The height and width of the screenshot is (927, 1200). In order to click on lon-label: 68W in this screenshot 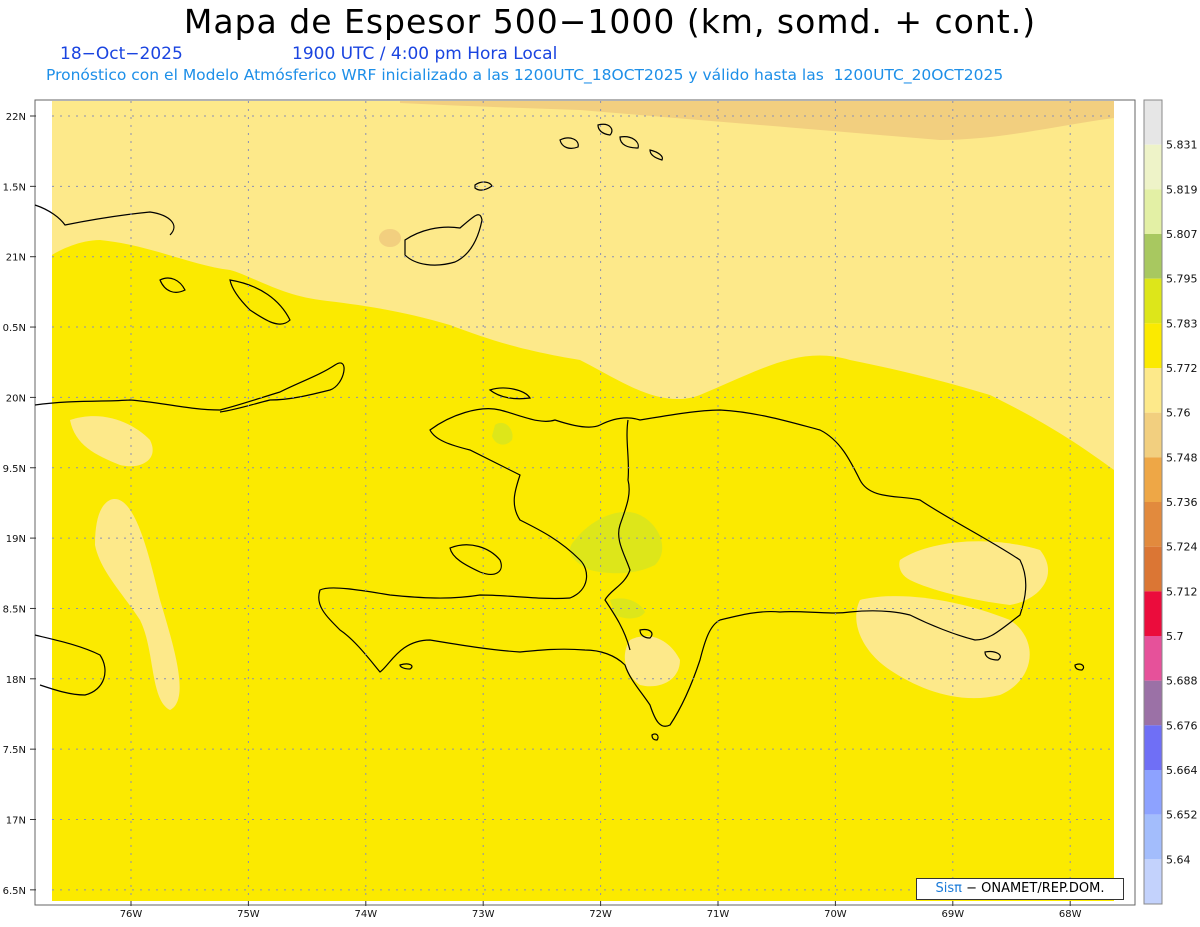, I will do `click(1070, 914)`.